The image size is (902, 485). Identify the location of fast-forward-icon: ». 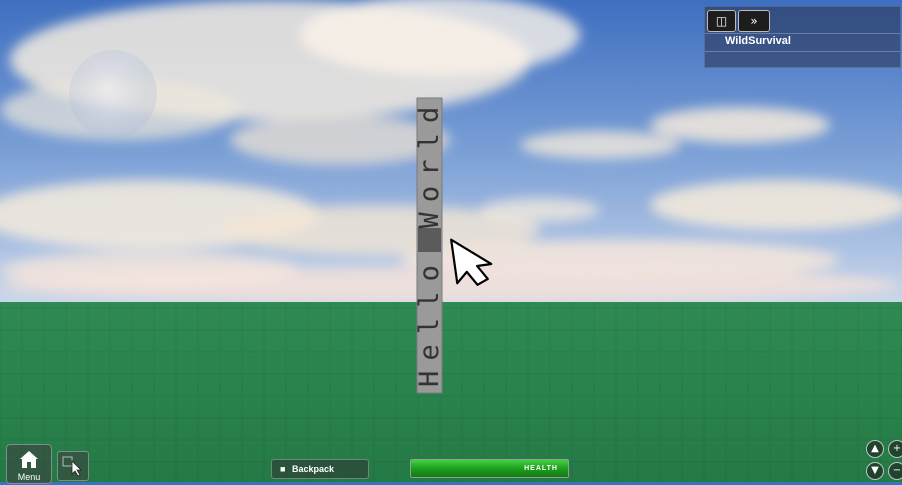
(754, 21).